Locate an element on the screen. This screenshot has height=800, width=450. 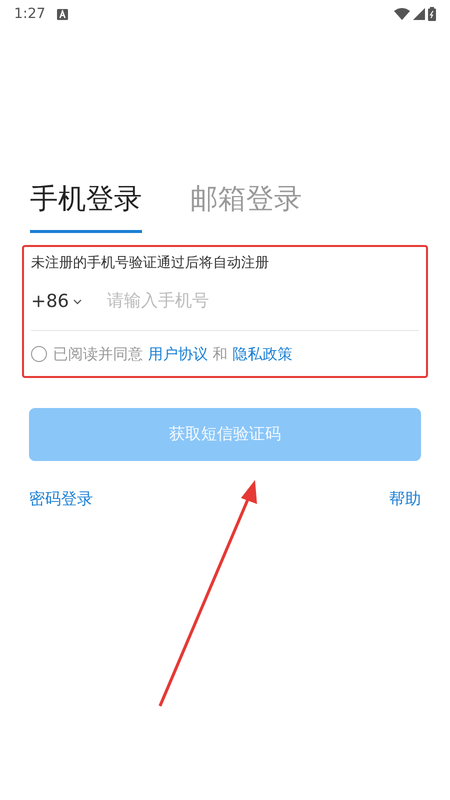
chevron-down-icon is located at coordinates (77, 301).